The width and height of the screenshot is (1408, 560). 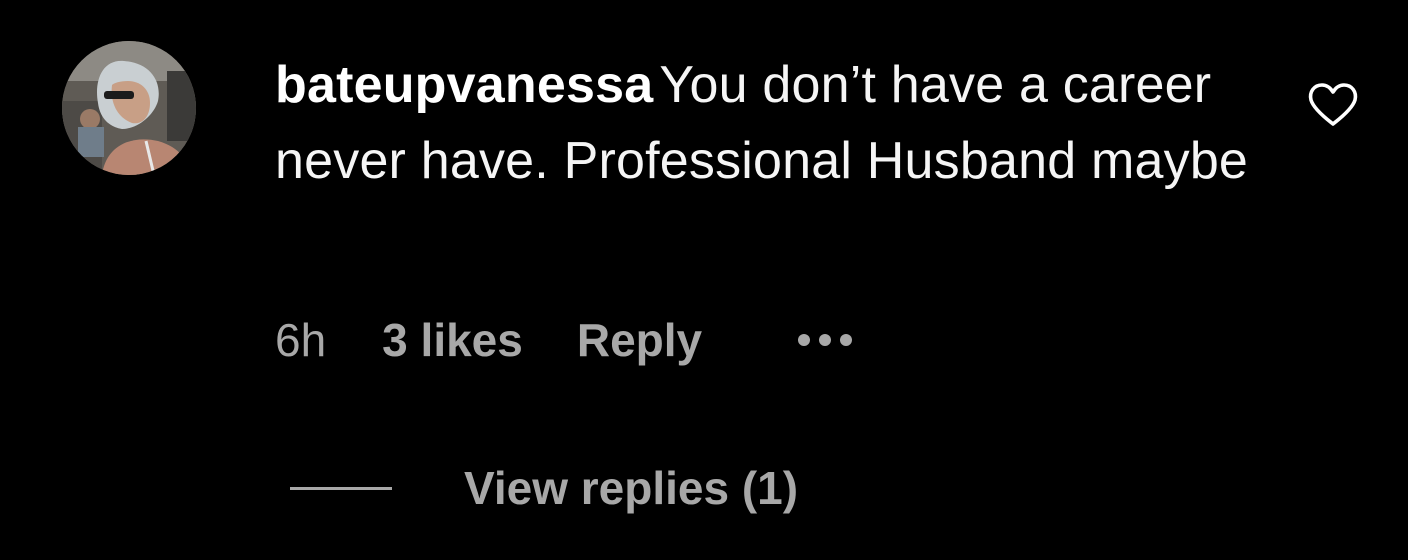 I want to click on reply-button: Reply, so click(x=639, y=340).